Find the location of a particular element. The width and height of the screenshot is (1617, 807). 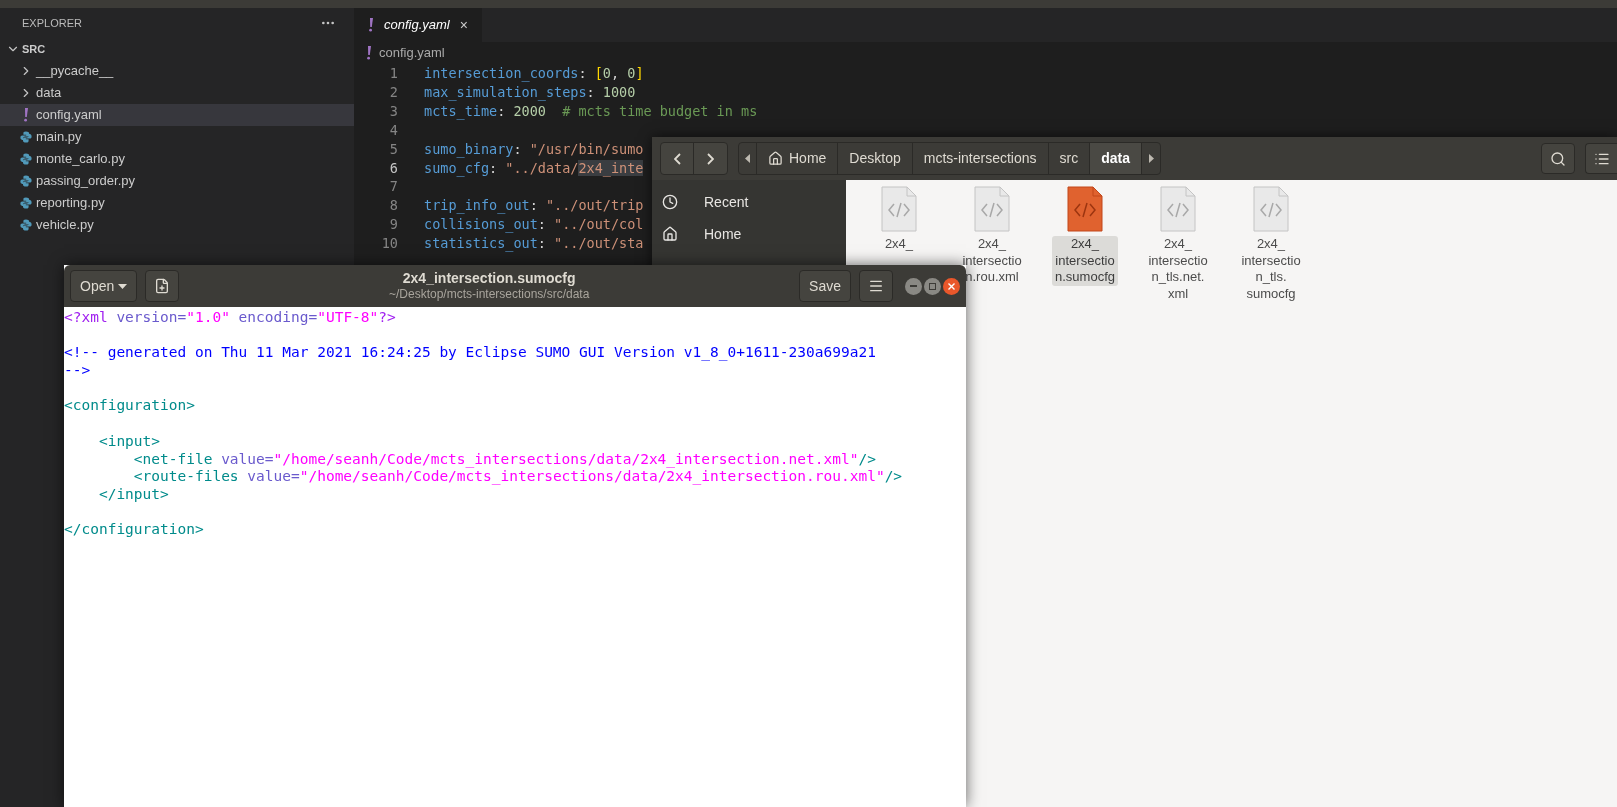

file-tree-item: config.yaml is located at coordinates (177, 115).